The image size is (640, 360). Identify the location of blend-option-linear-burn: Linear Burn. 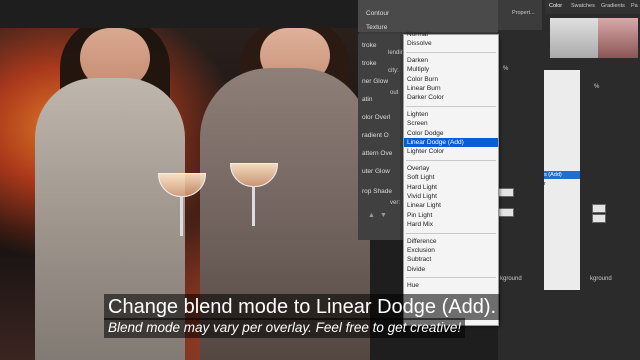
(451, 88).